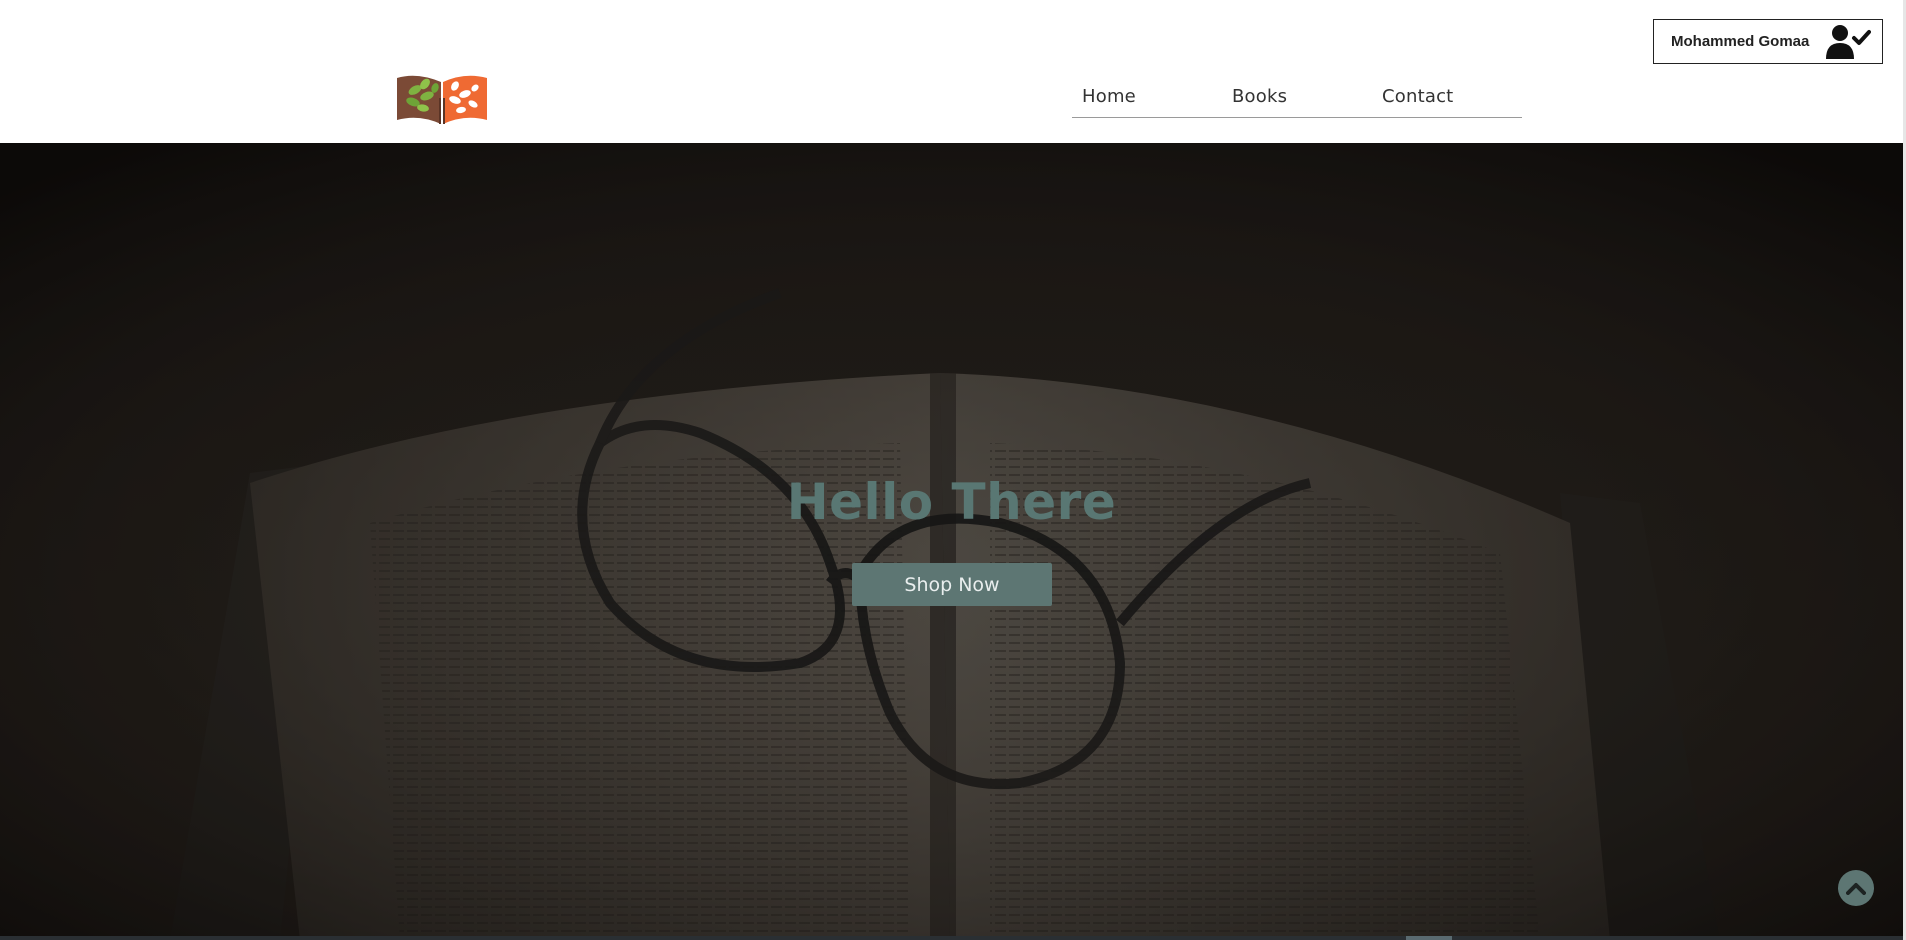 The height and width of the screenshot is (940, 1906). What do you see at coordinates (1848, 42) in the screenshot?
I see `user-check-icon` at bounding box center [1848, 42].